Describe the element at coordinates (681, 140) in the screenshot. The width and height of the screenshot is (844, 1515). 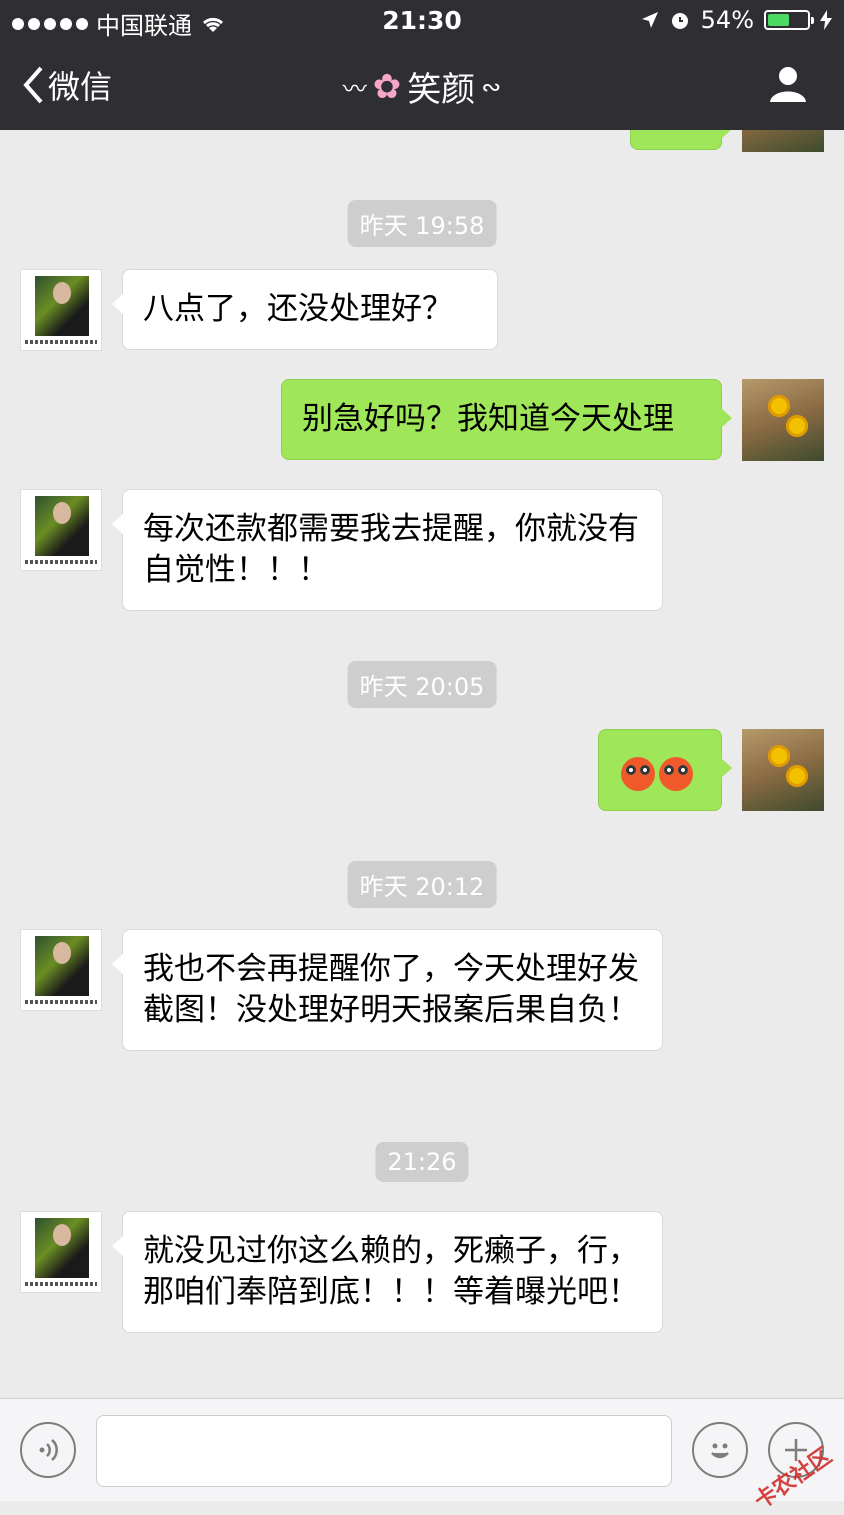
I see `previous-outgoing-bubble` at that location.